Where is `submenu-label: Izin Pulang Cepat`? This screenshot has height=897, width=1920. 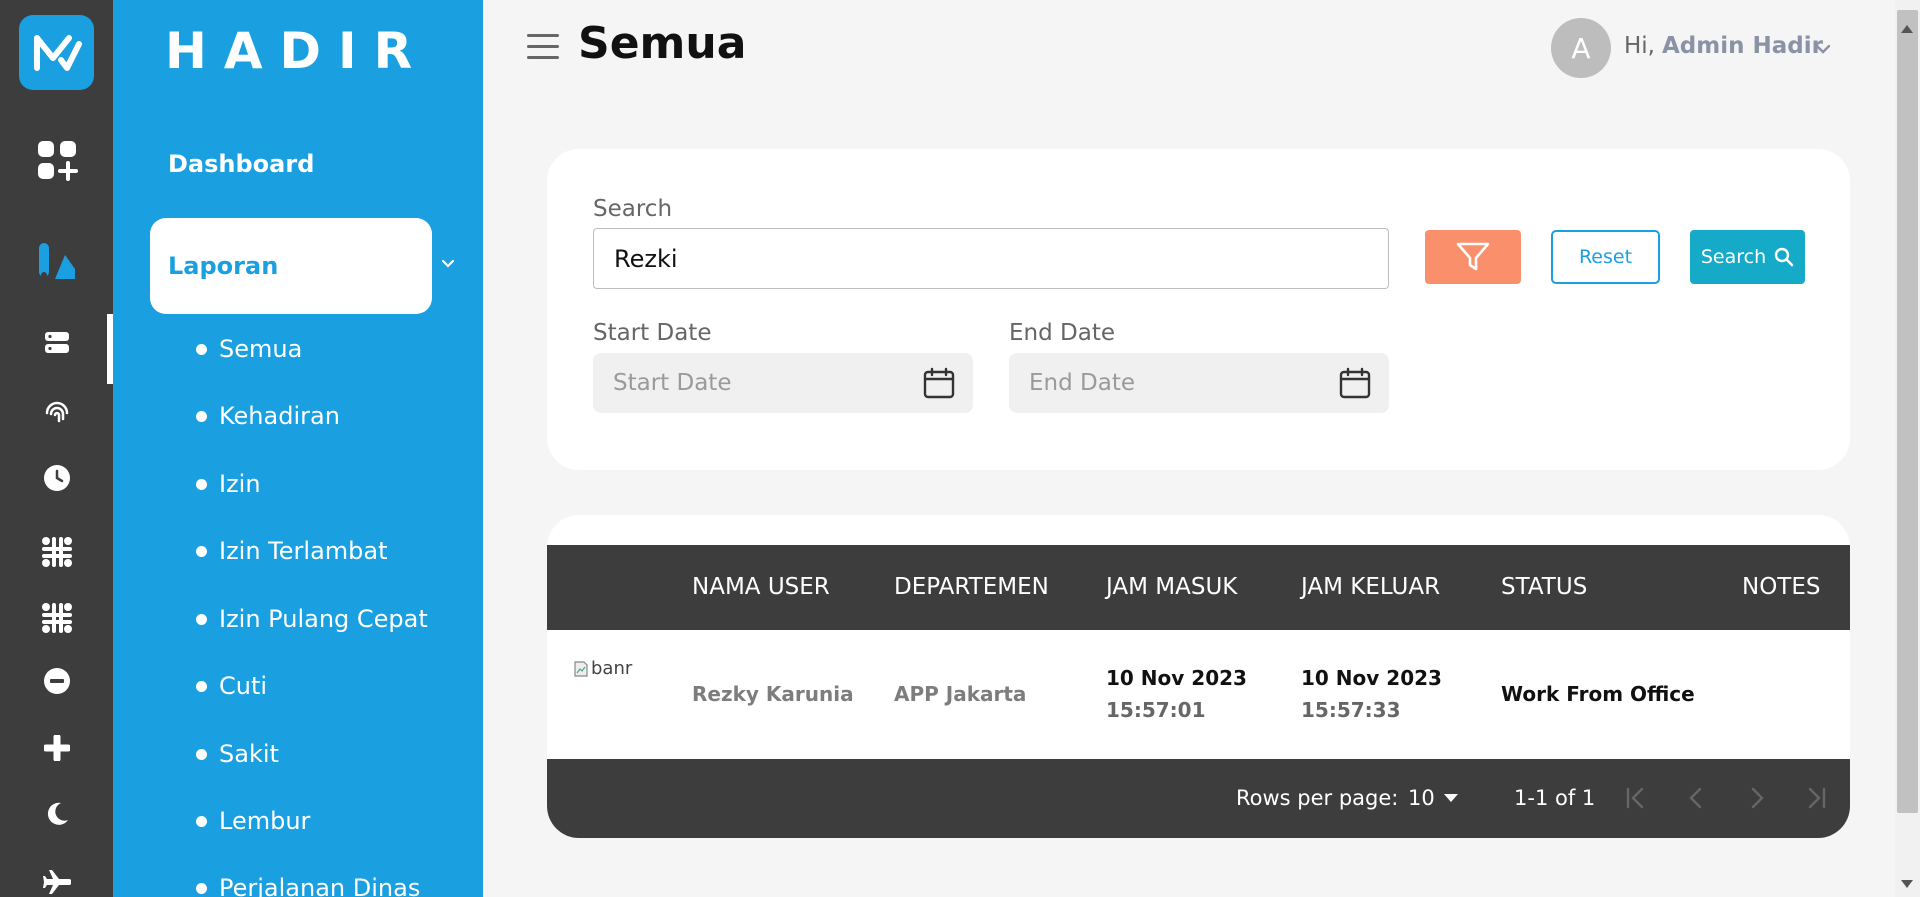 submenu-label: Izin Pulang Cepat is located at coordinates (323, 619).